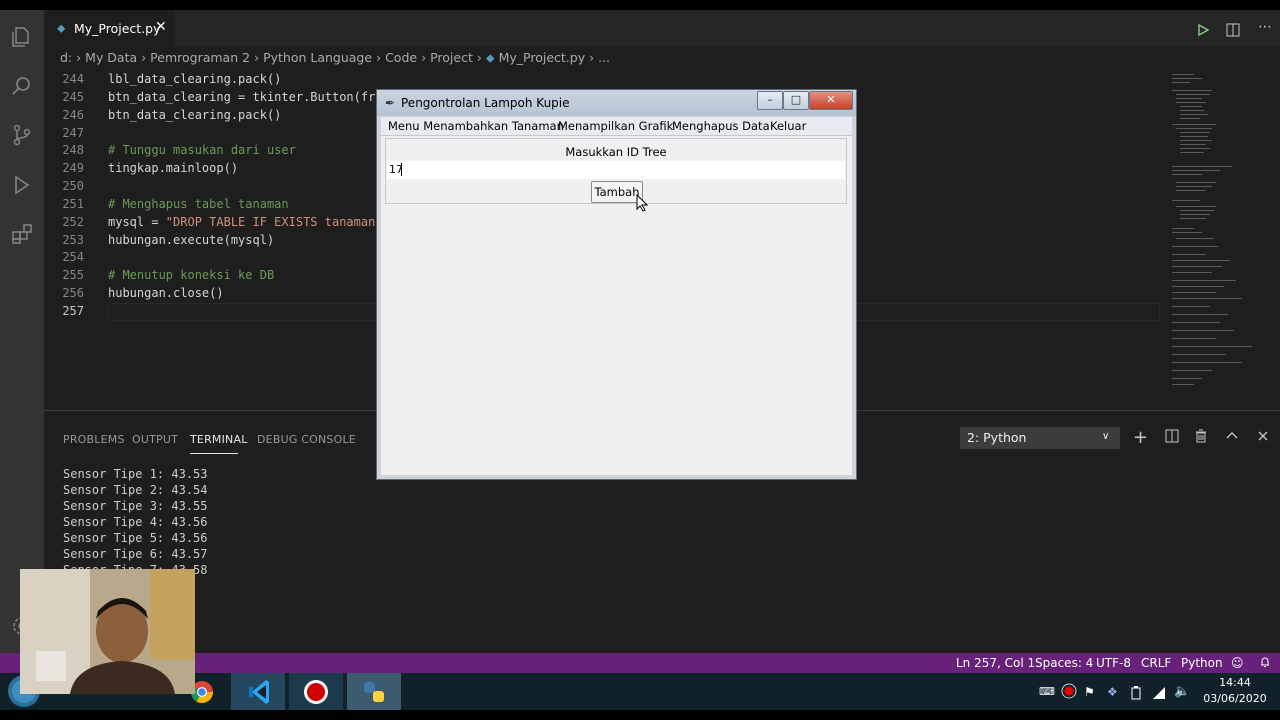 This screenshot has height=720, width=1280. Describe the element at coordinates (135, 538) in the screenshot. I see `terminal-line: Sensor Tipe 5: 43.56` at that location.